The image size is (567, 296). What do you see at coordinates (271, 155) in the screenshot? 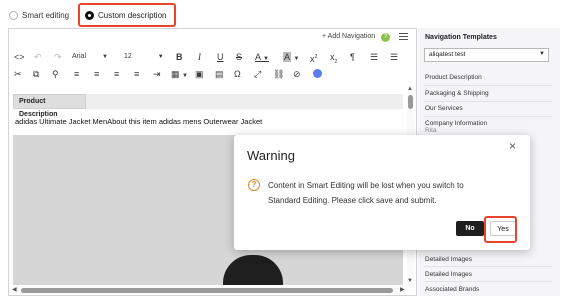
I see `dialog-title: Warning` at bounding box center [271, 155].